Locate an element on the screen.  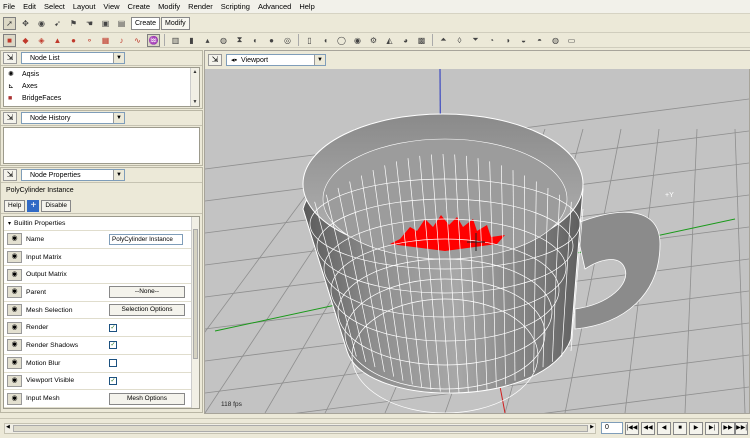
quadric-paraboloid-icon: ◐ is located at coordinates (255, 40).